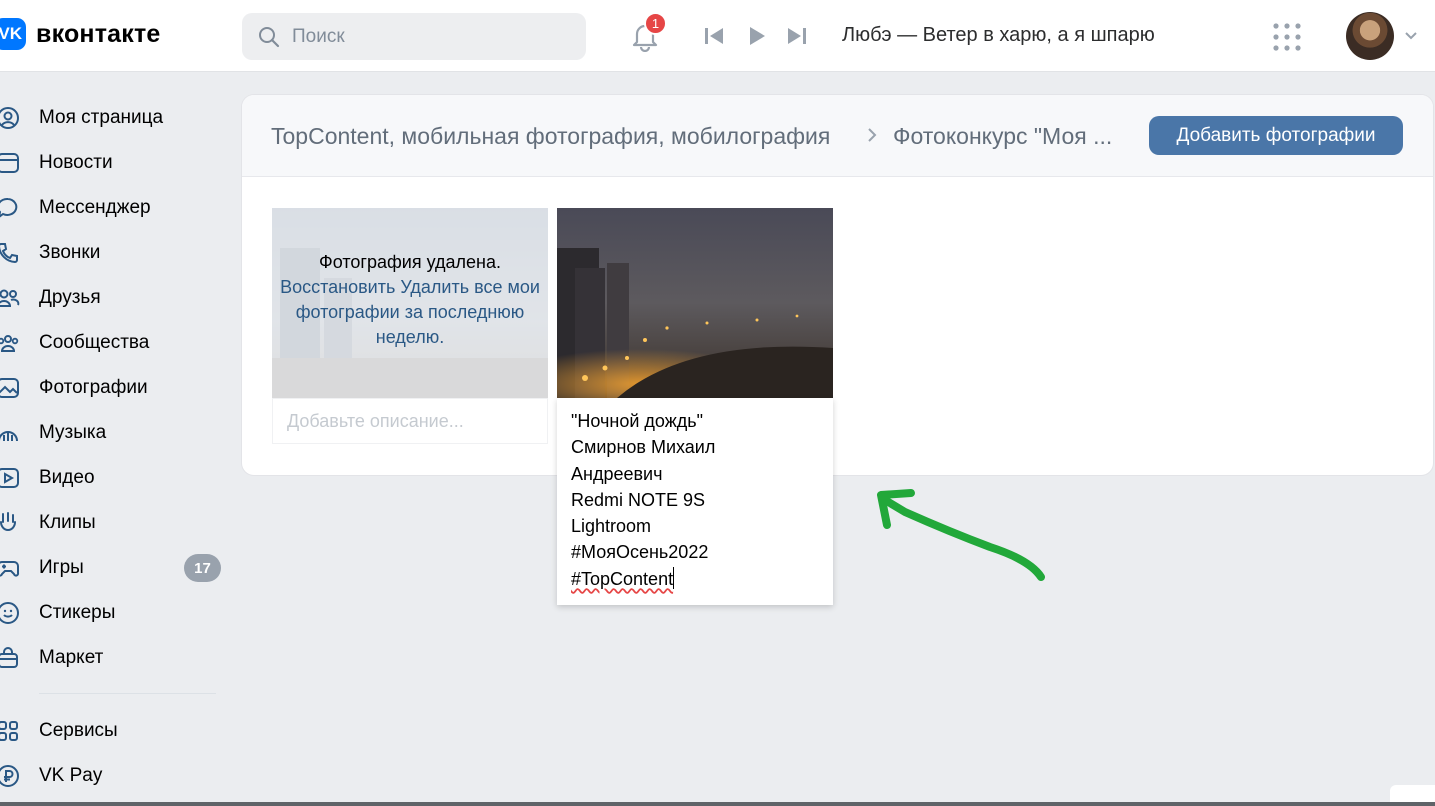  I want to click on annotation-arrow-icon, so click(961, 535).